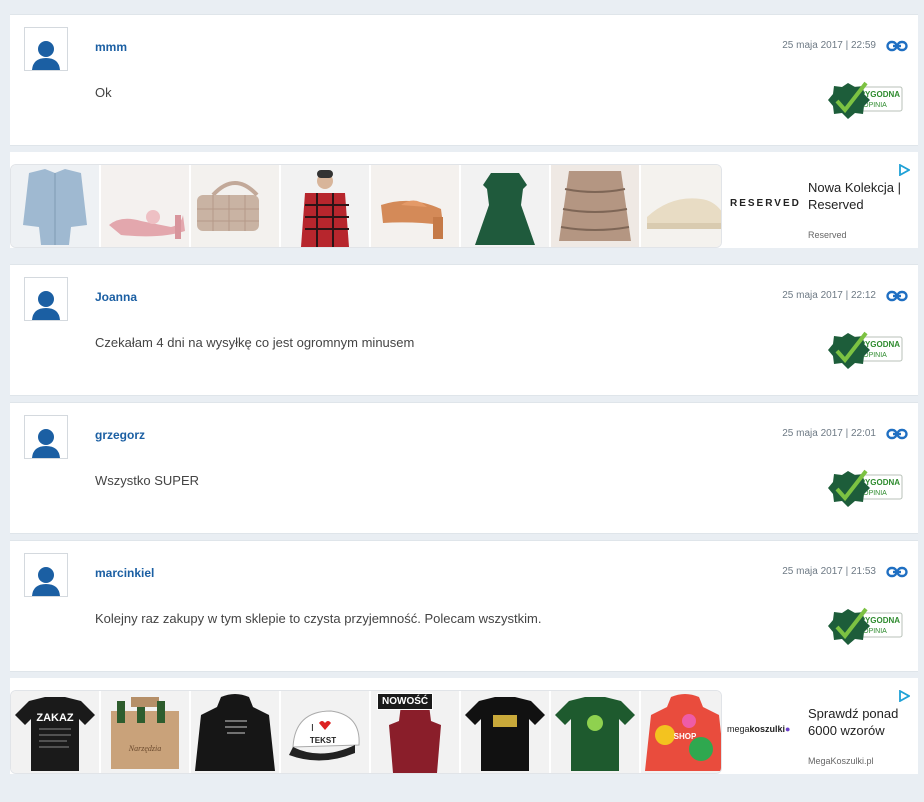 This screenshot has height=802, width=924. What do you see at coordinates (55, 732) in the screenshot?
I see `ad-product-black-tshirt: ZAKAZ` at bounding box center [55, 732].